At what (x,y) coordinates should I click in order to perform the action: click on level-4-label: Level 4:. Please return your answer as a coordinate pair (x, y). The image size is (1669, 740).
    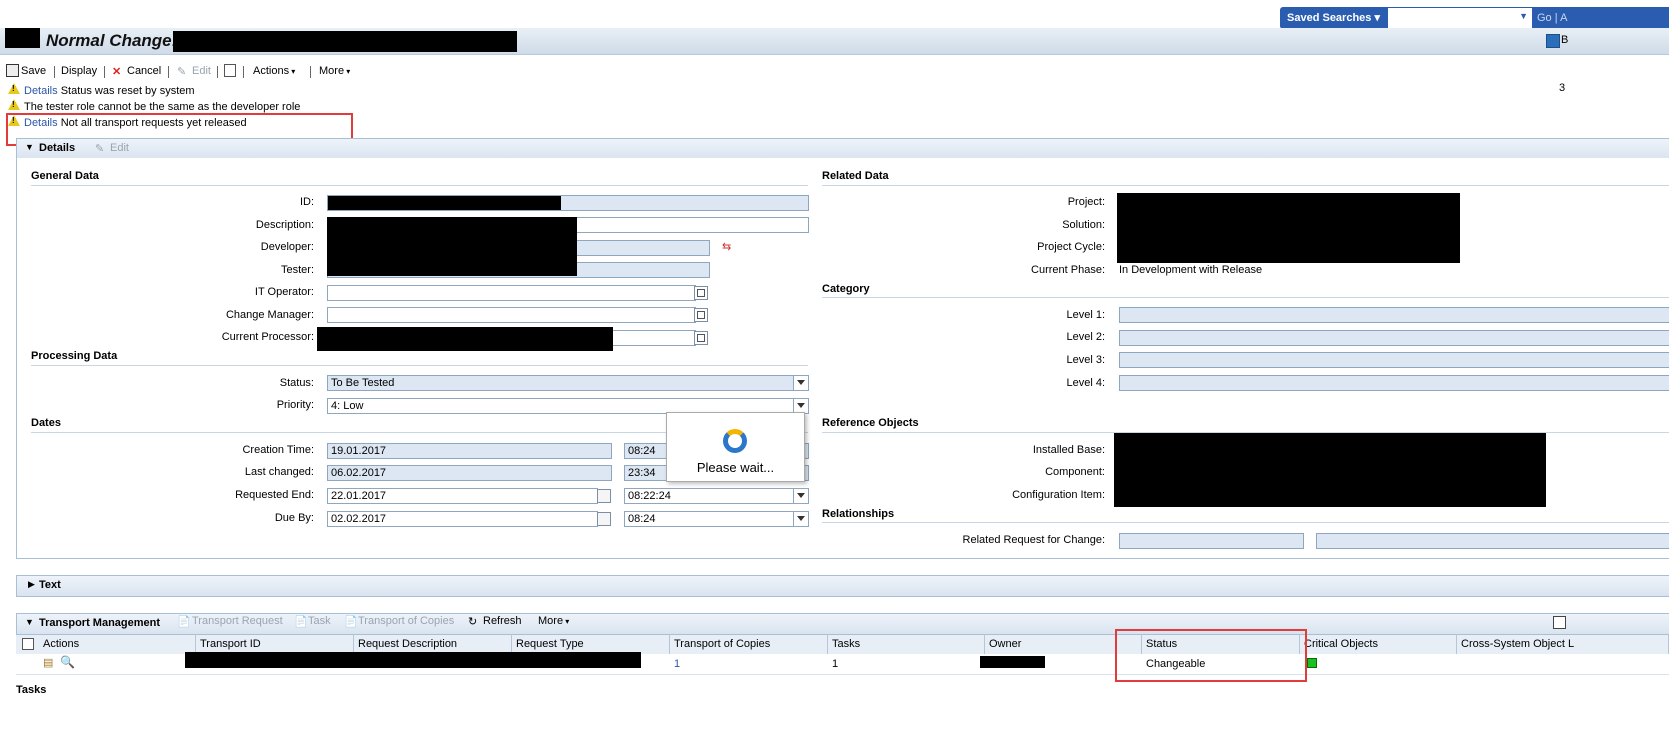
    Looking at the image, I should click on (1085, 383).